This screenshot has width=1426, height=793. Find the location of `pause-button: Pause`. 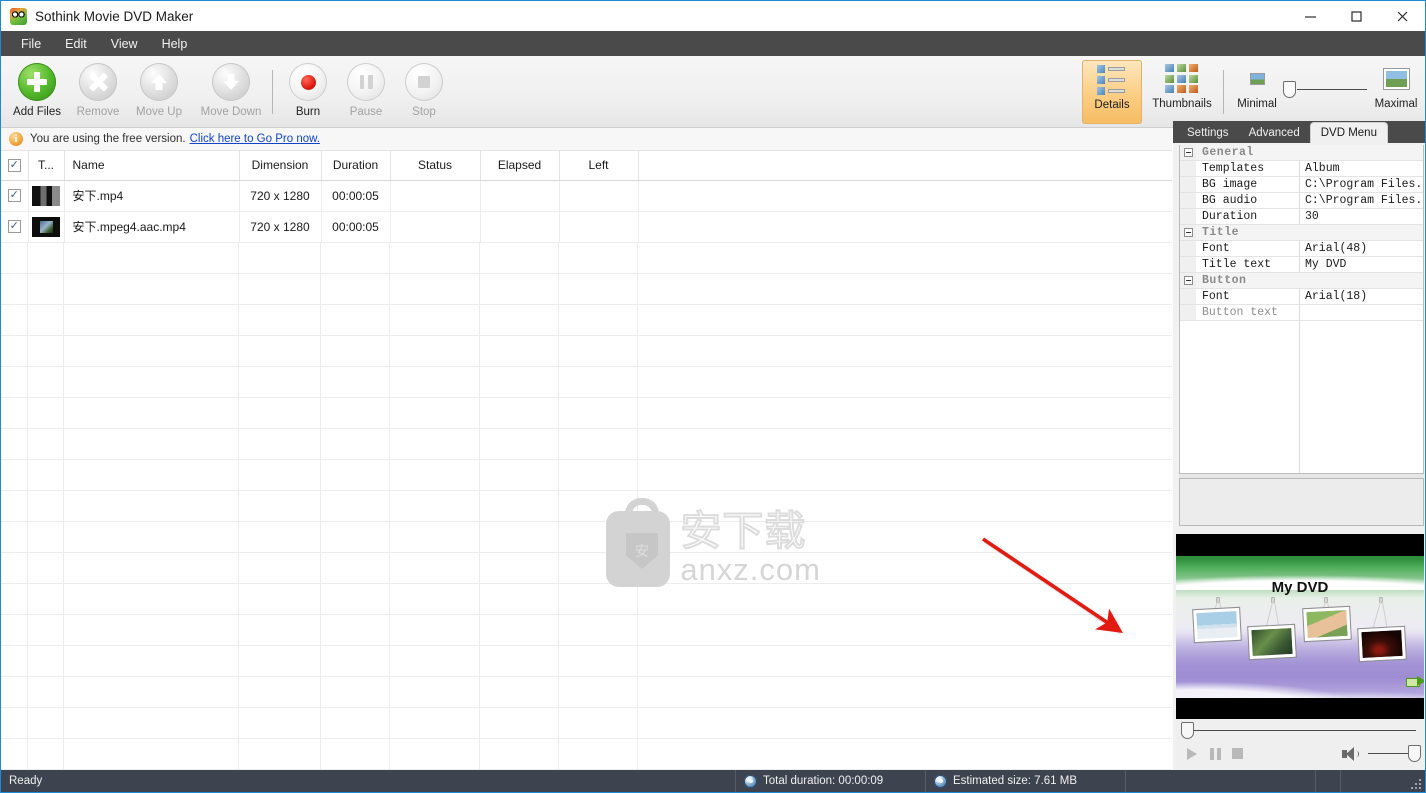

pause-button: Pause is located at coordinates (366, 92).